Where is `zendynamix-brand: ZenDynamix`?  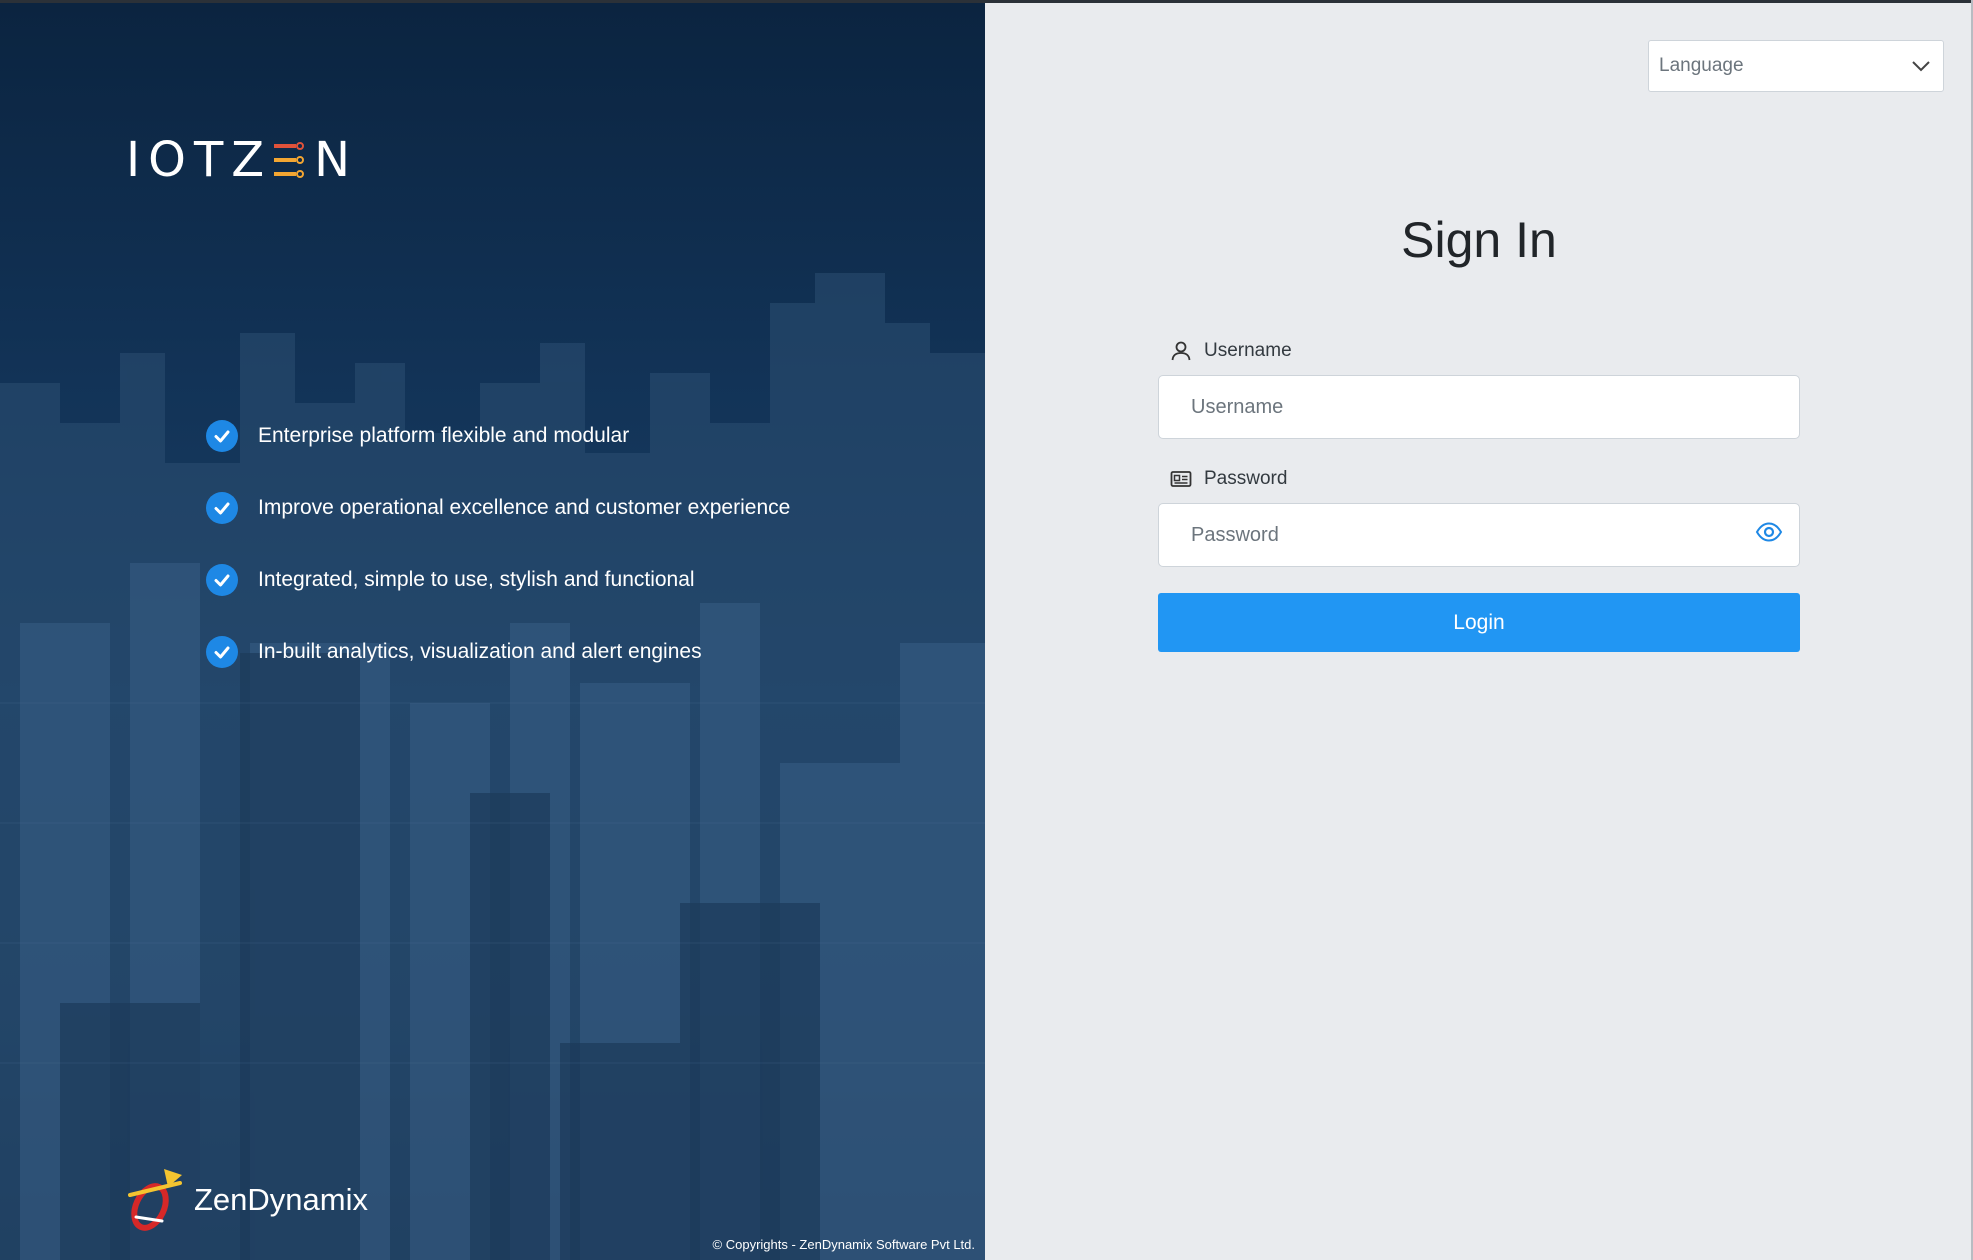 zendynamix-brand: ZenDynamix is located at coordinates (245, 1200).